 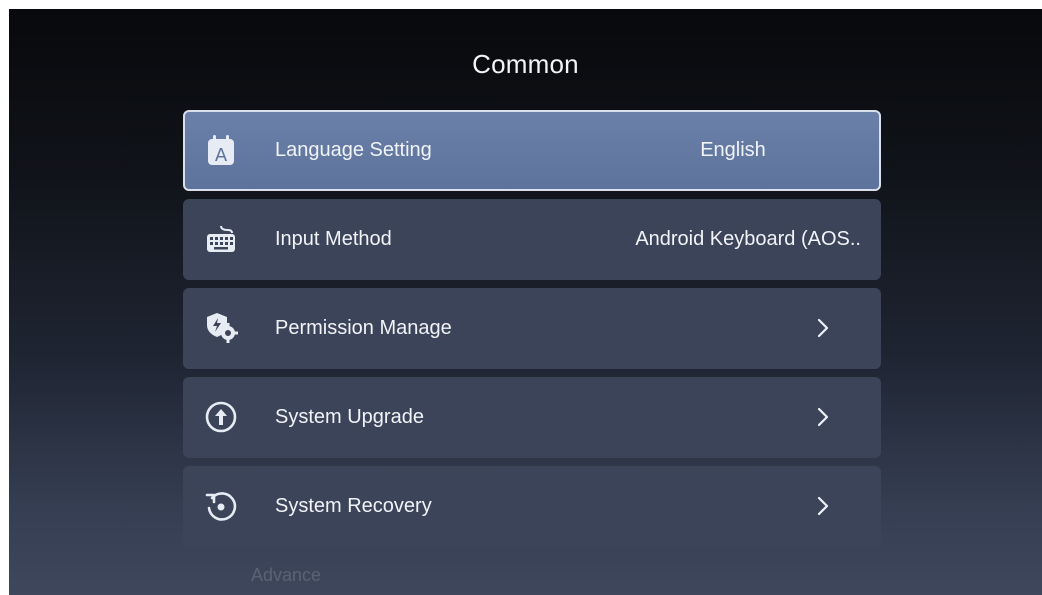 I want to click on menu-item-input-method: Input Method Android Keyboard (AOS.., so click(x=532, y=239).